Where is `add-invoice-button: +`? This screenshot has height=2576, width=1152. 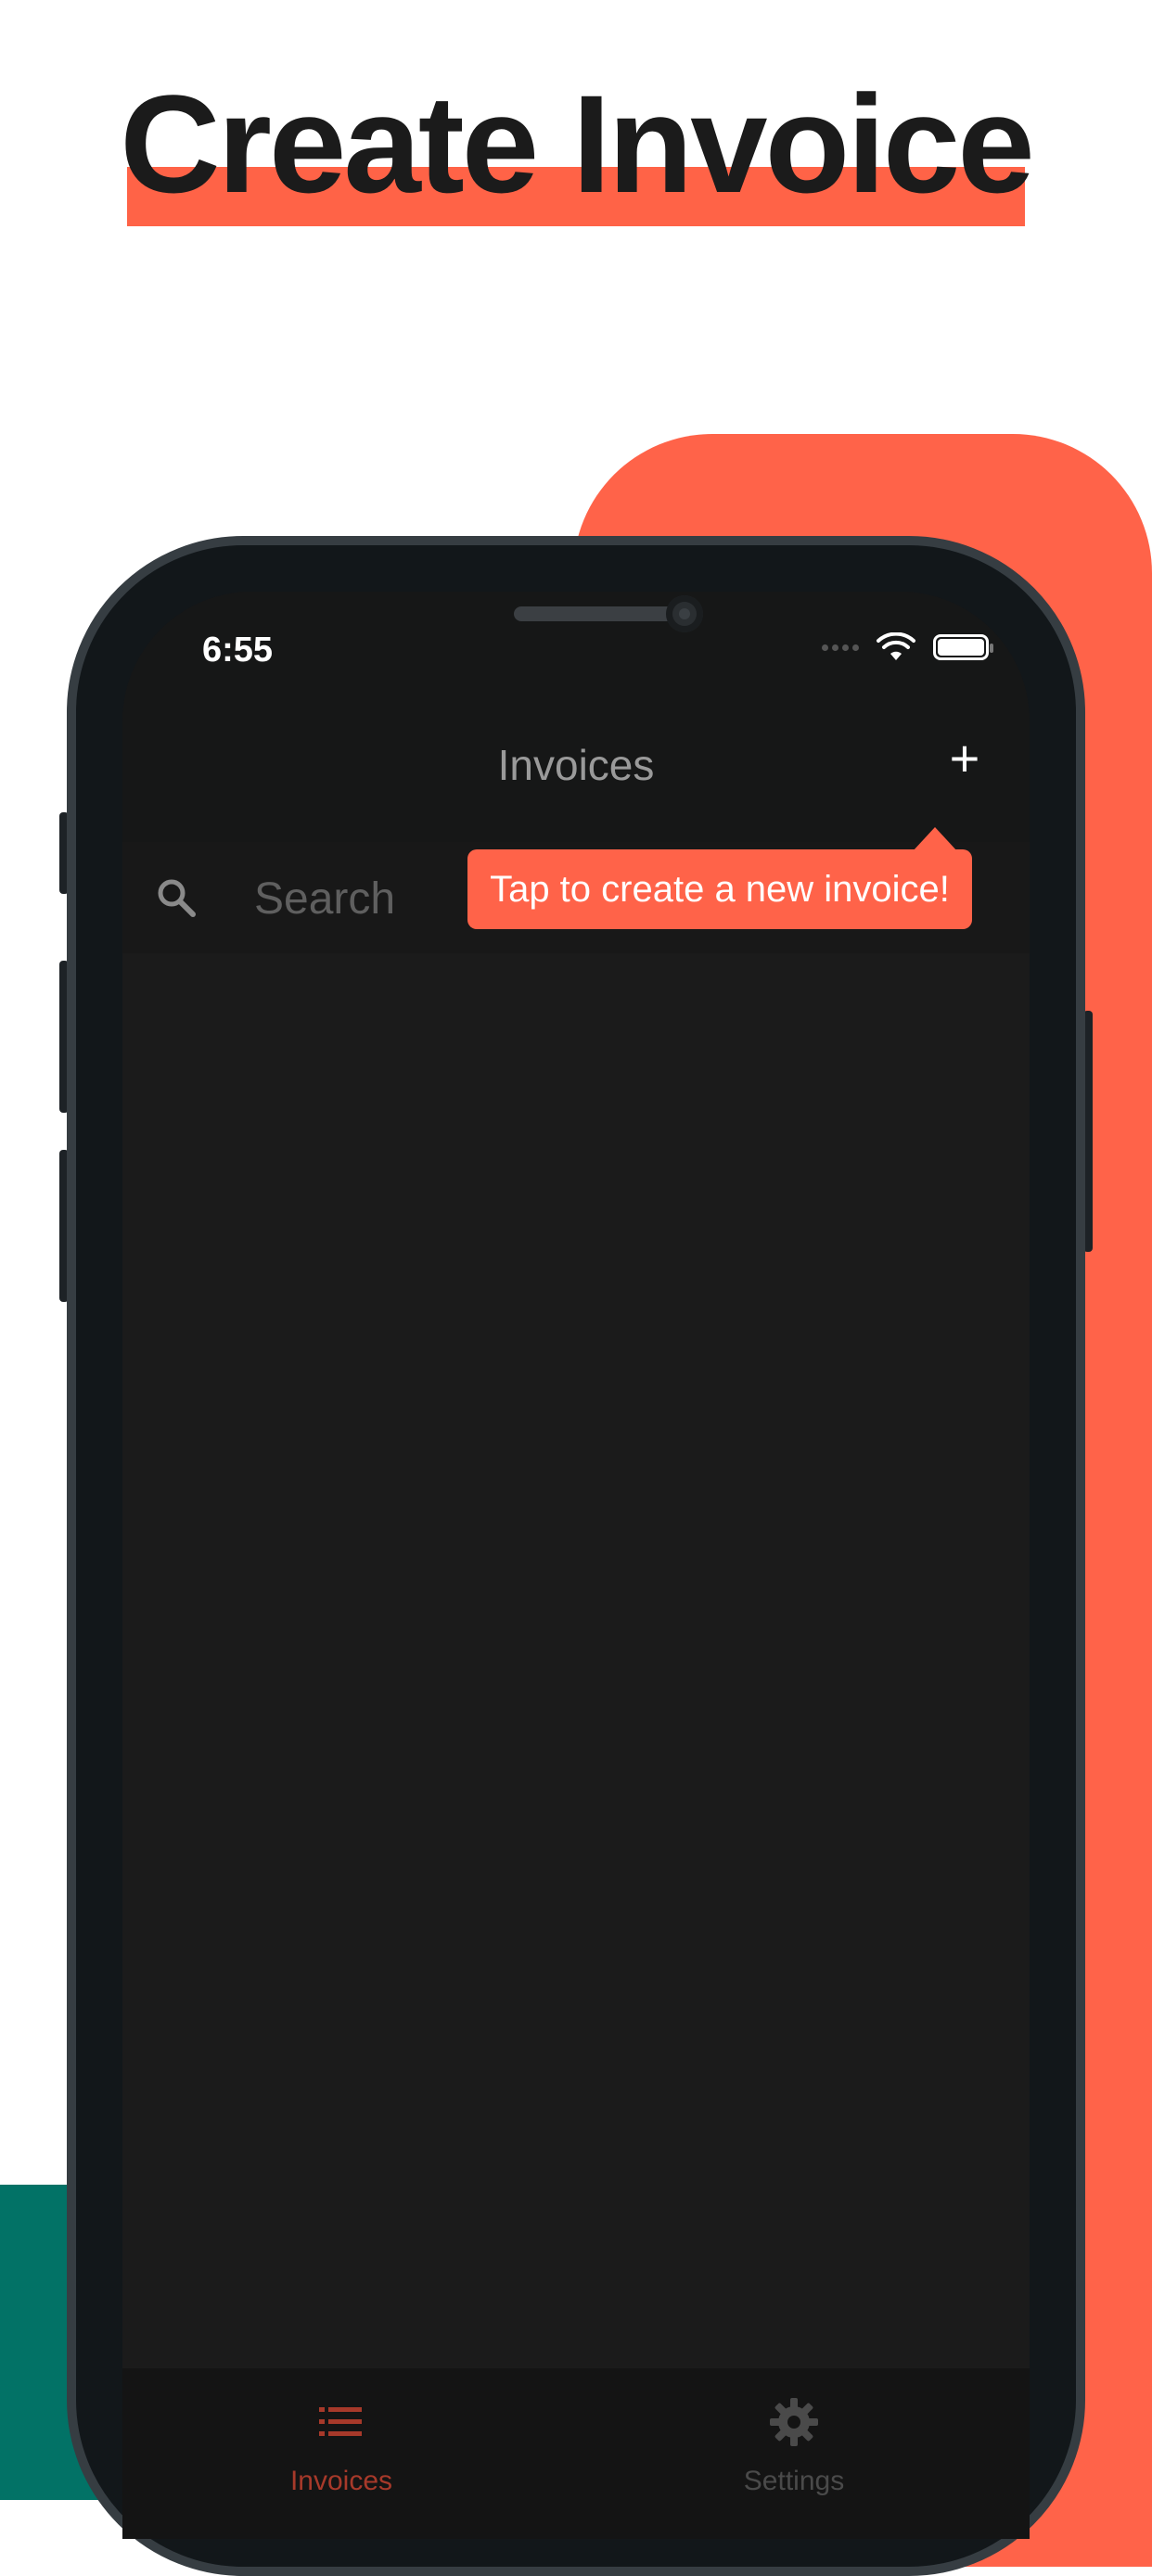 add-invoice-button: + is located at coordinates (964, 759).